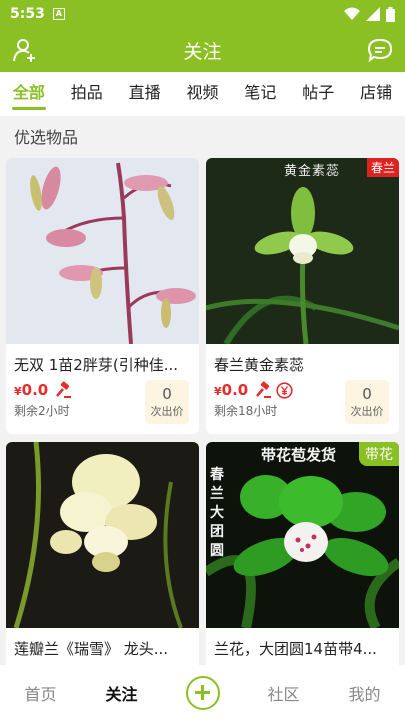 The image size is (405, 720). What do you see at coordinates (40, 693) in the screenshot?
I see `nav-home: 首页` at bounding box center [40, 693].